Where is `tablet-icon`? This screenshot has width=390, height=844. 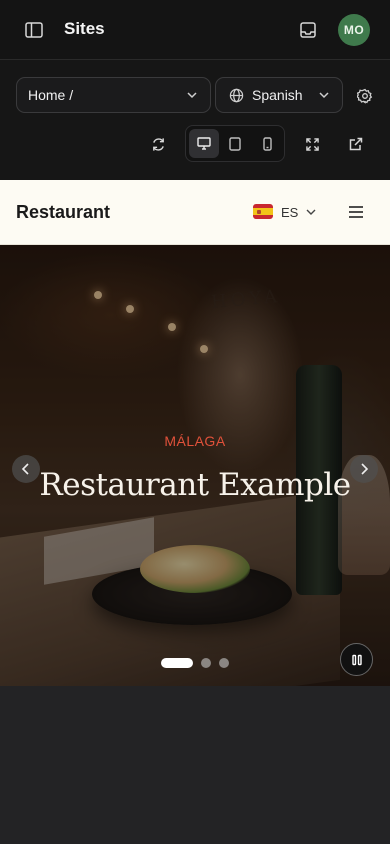
tablet-icon is located at coordinates (235, 143).